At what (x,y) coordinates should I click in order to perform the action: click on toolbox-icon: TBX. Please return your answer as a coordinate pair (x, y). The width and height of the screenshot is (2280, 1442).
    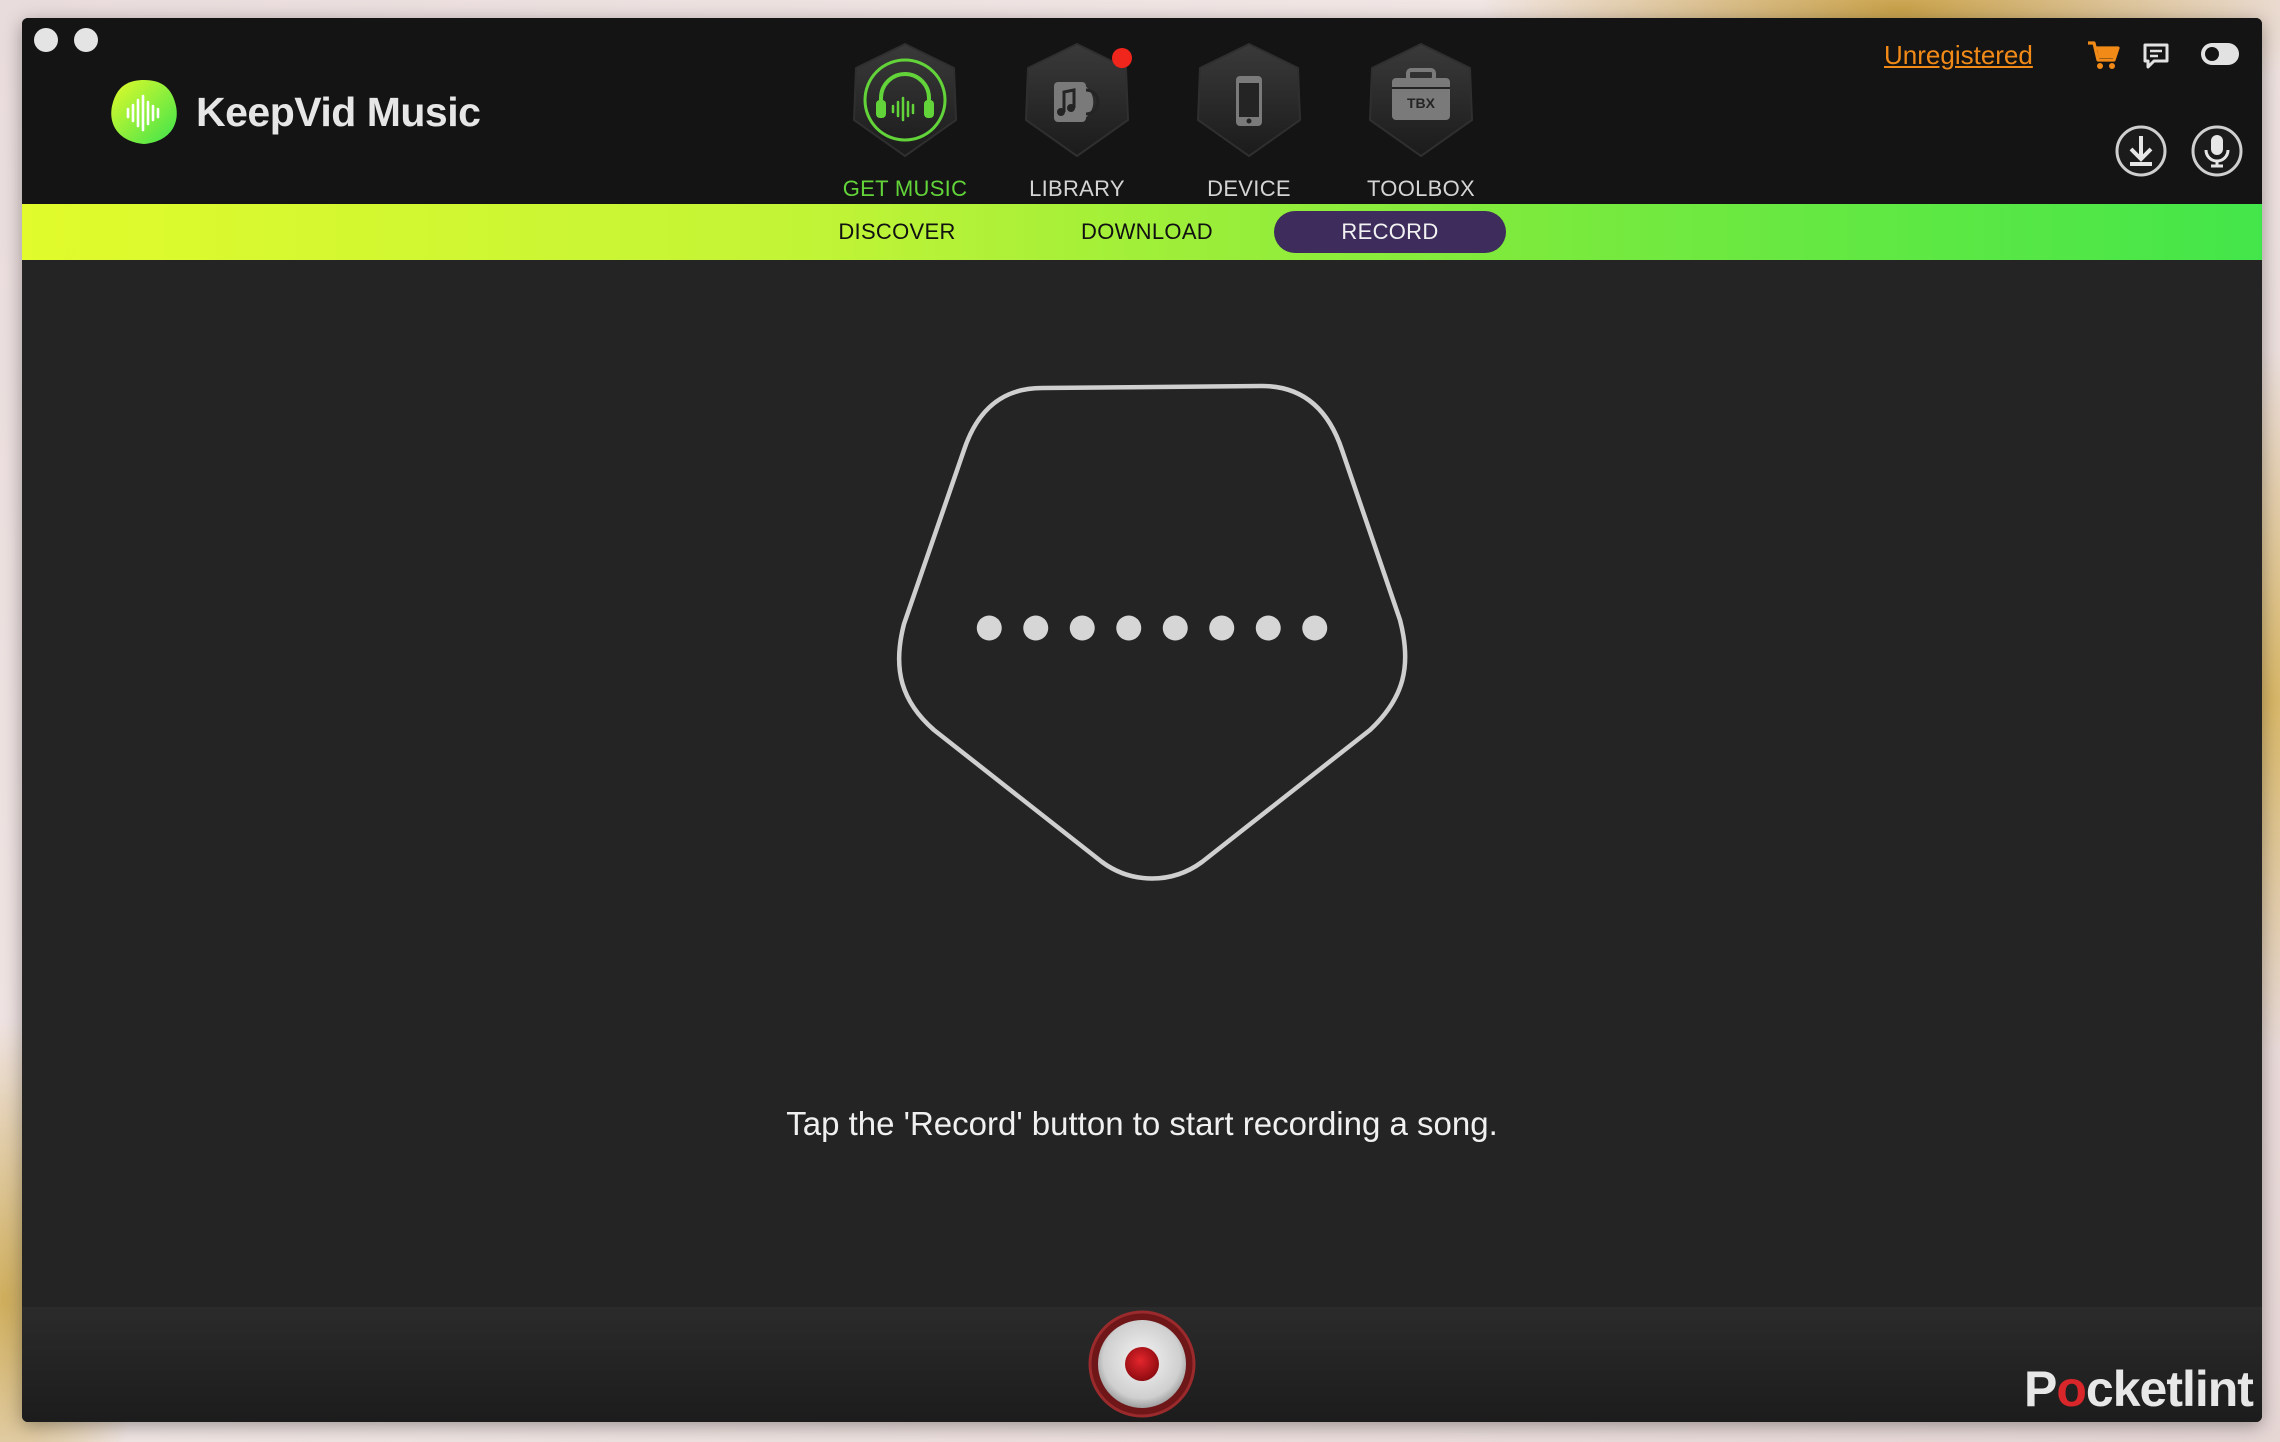
    Looking at the image, I should click on (1421, 100).